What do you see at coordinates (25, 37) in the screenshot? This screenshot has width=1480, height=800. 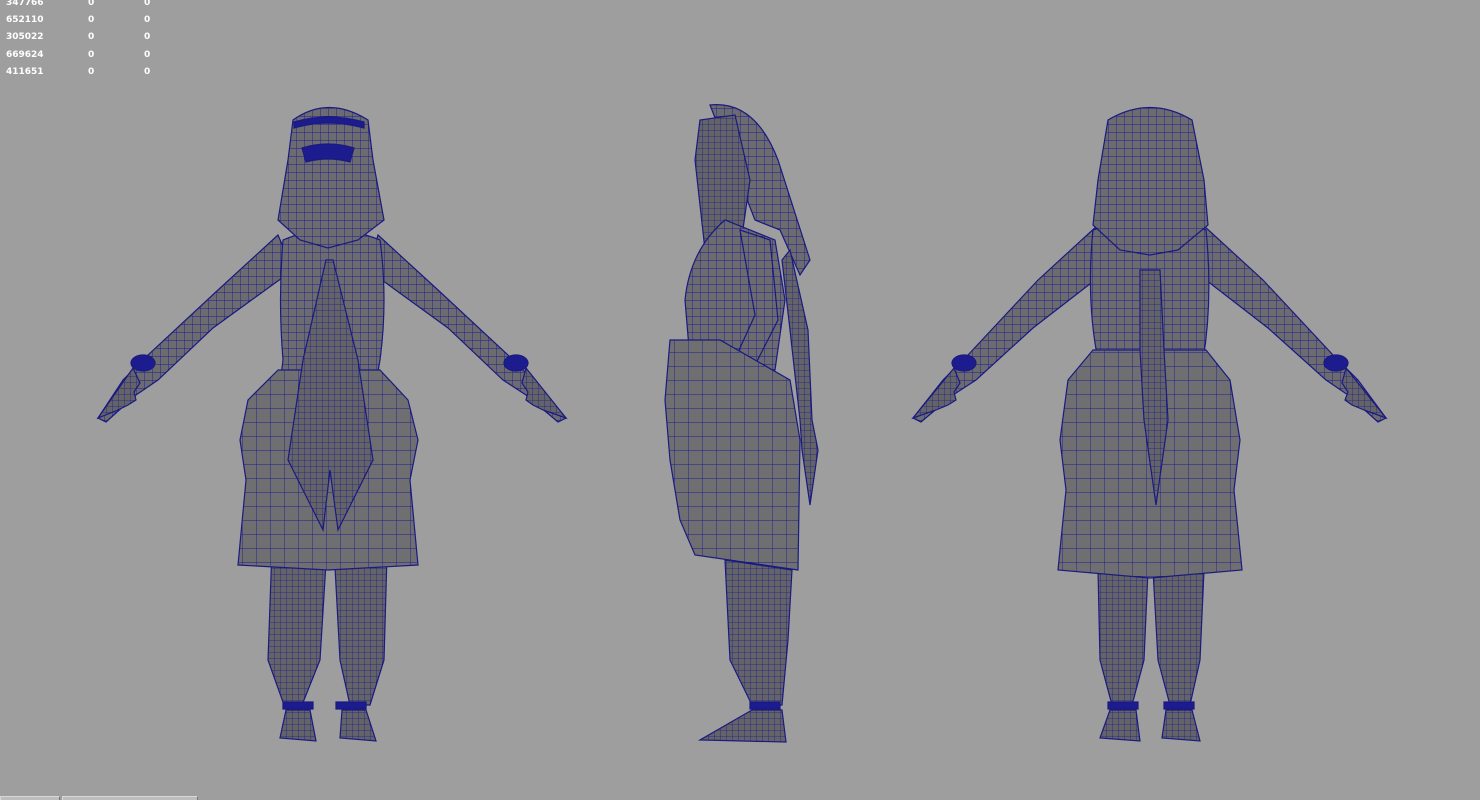 I see `hud-value-id: 305022` at bounding box center [25, 37].